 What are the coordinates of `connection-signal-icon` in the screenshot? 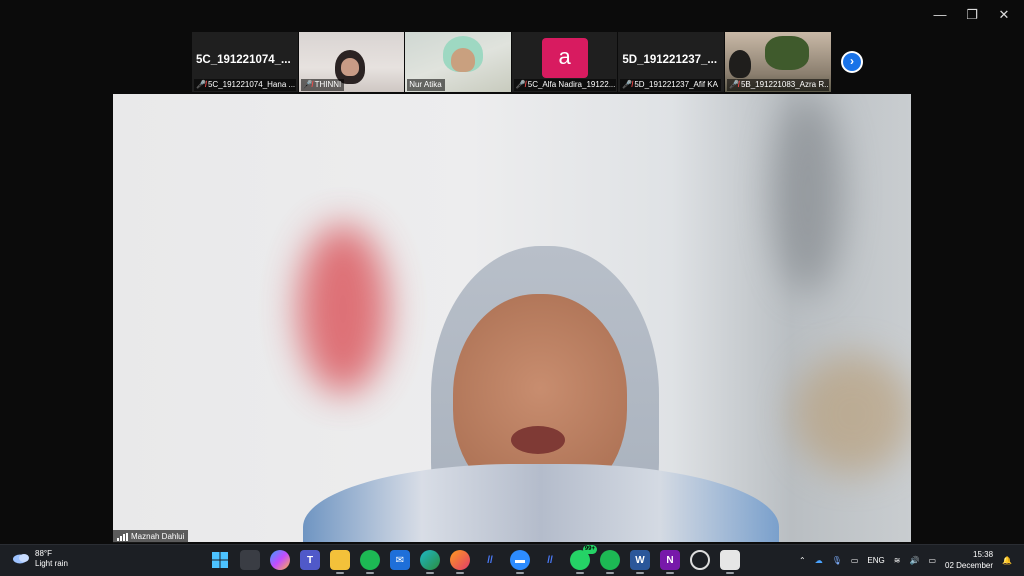 It's located at (122, 536).